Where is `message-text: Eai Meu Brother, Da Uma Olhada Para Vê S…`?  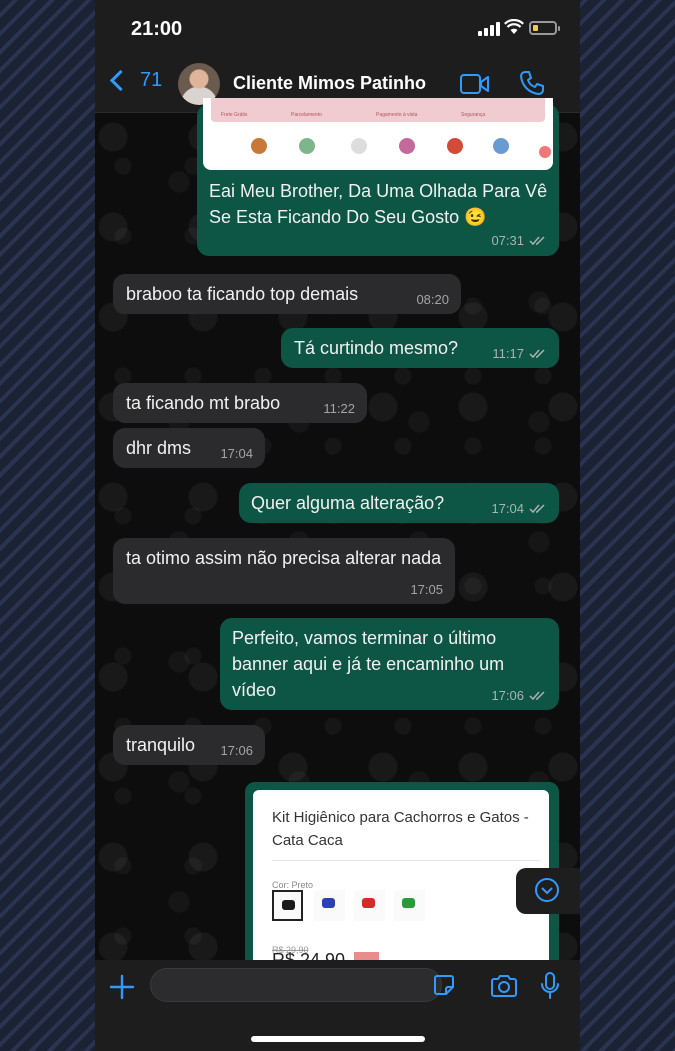
message-text: Eai Meu Brother, Da Uma Olhada Para Vê S… is located at coordinates (378, 204).